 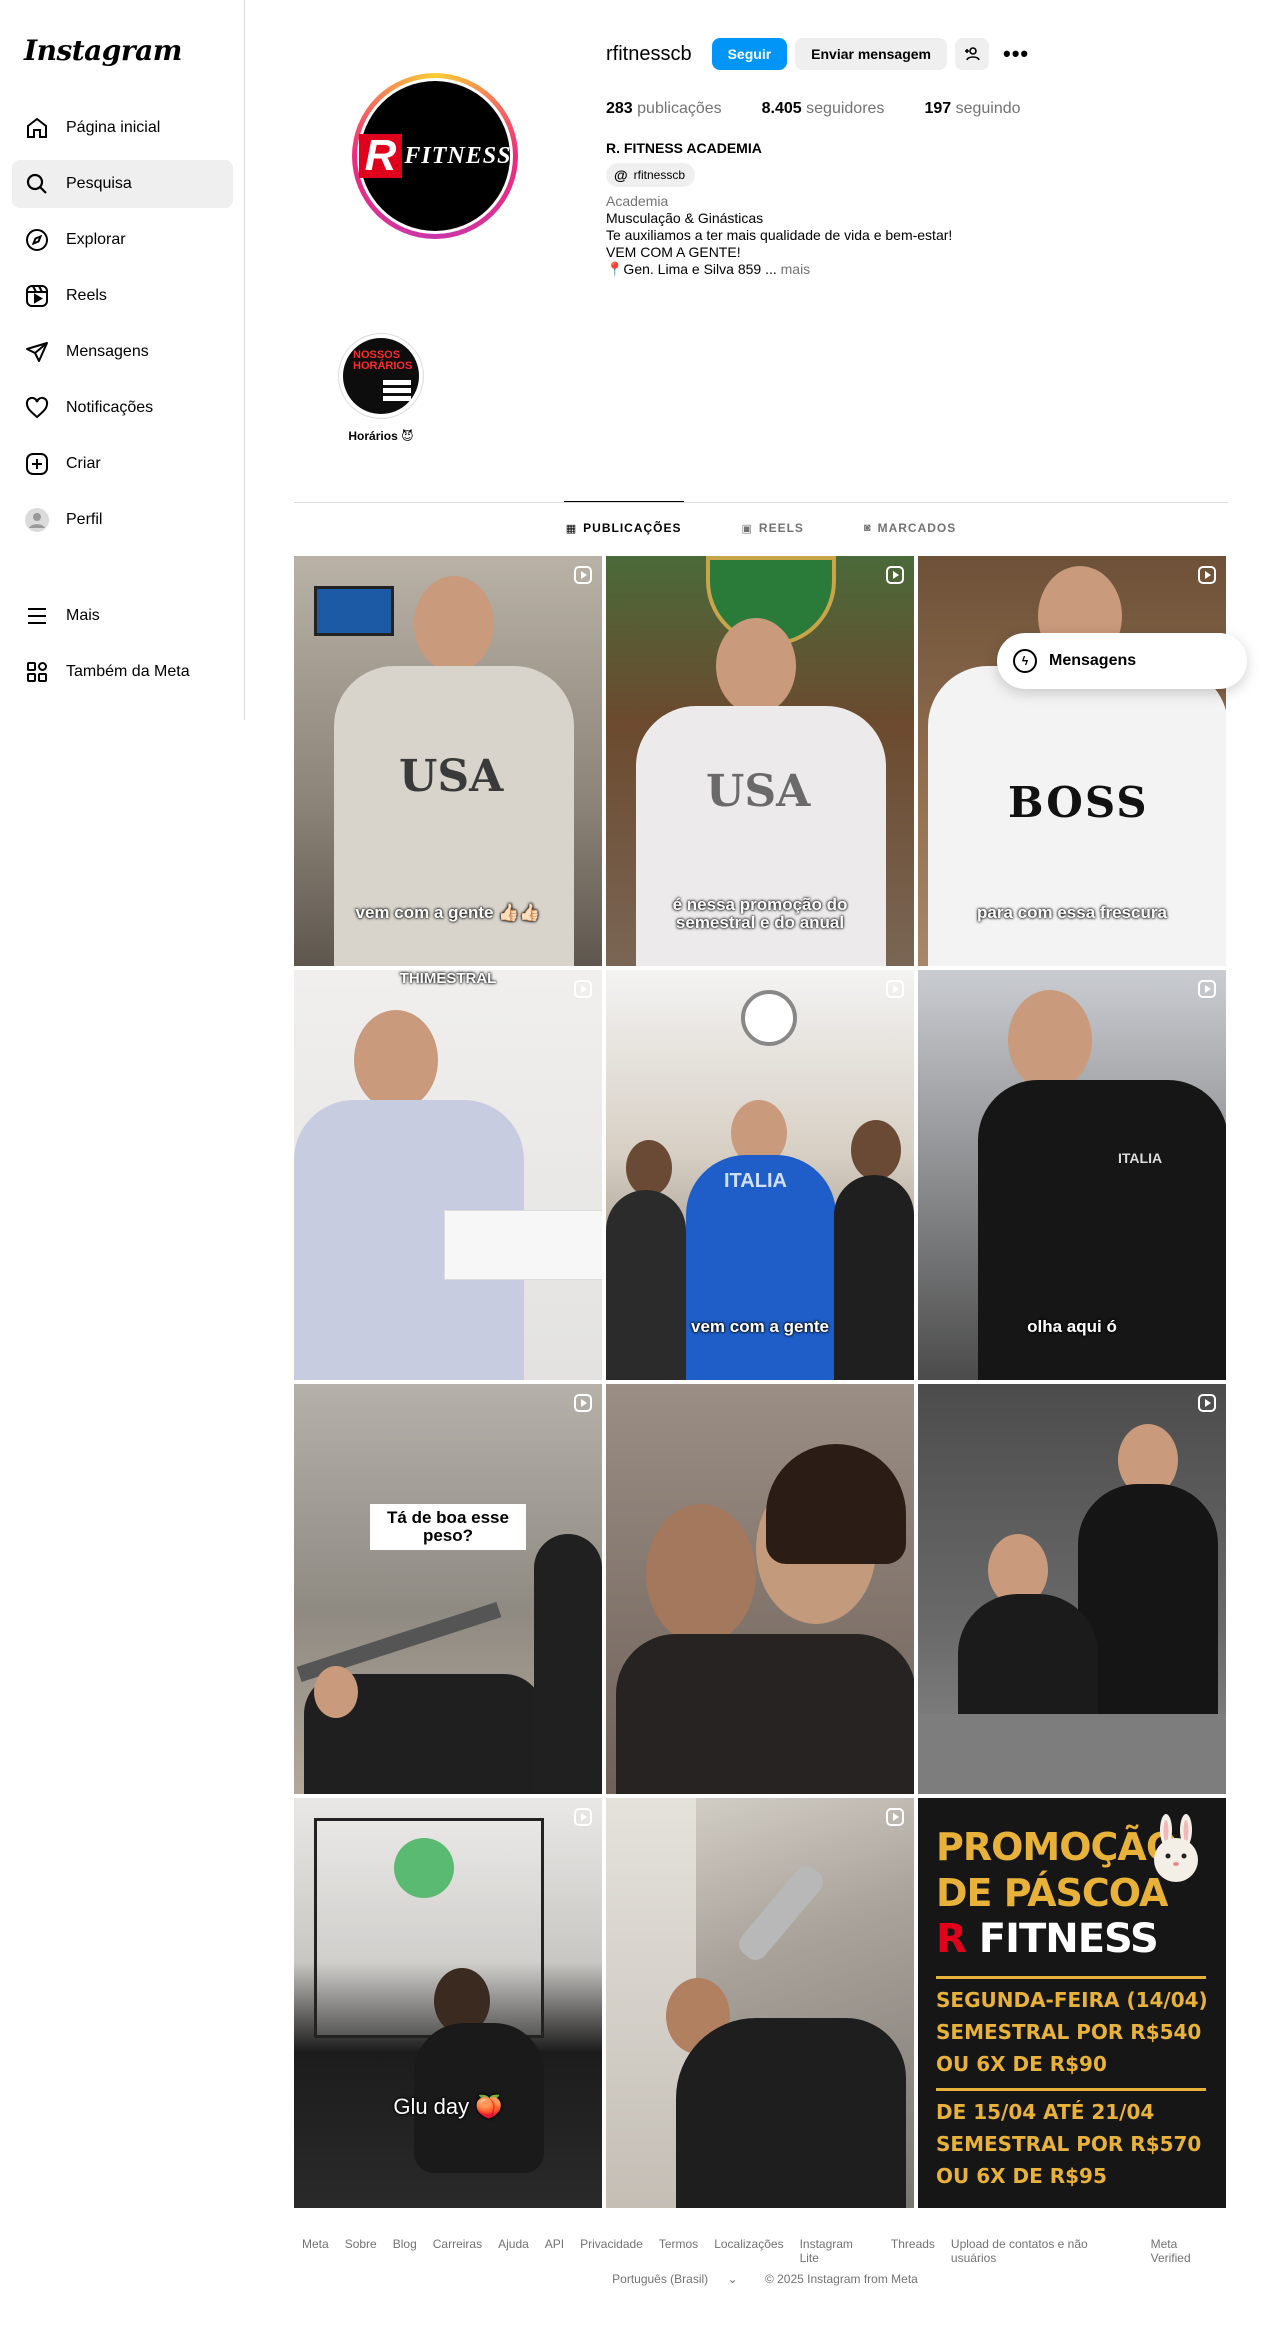 I want to click on add-person-icon, so click(x=972, y=54).